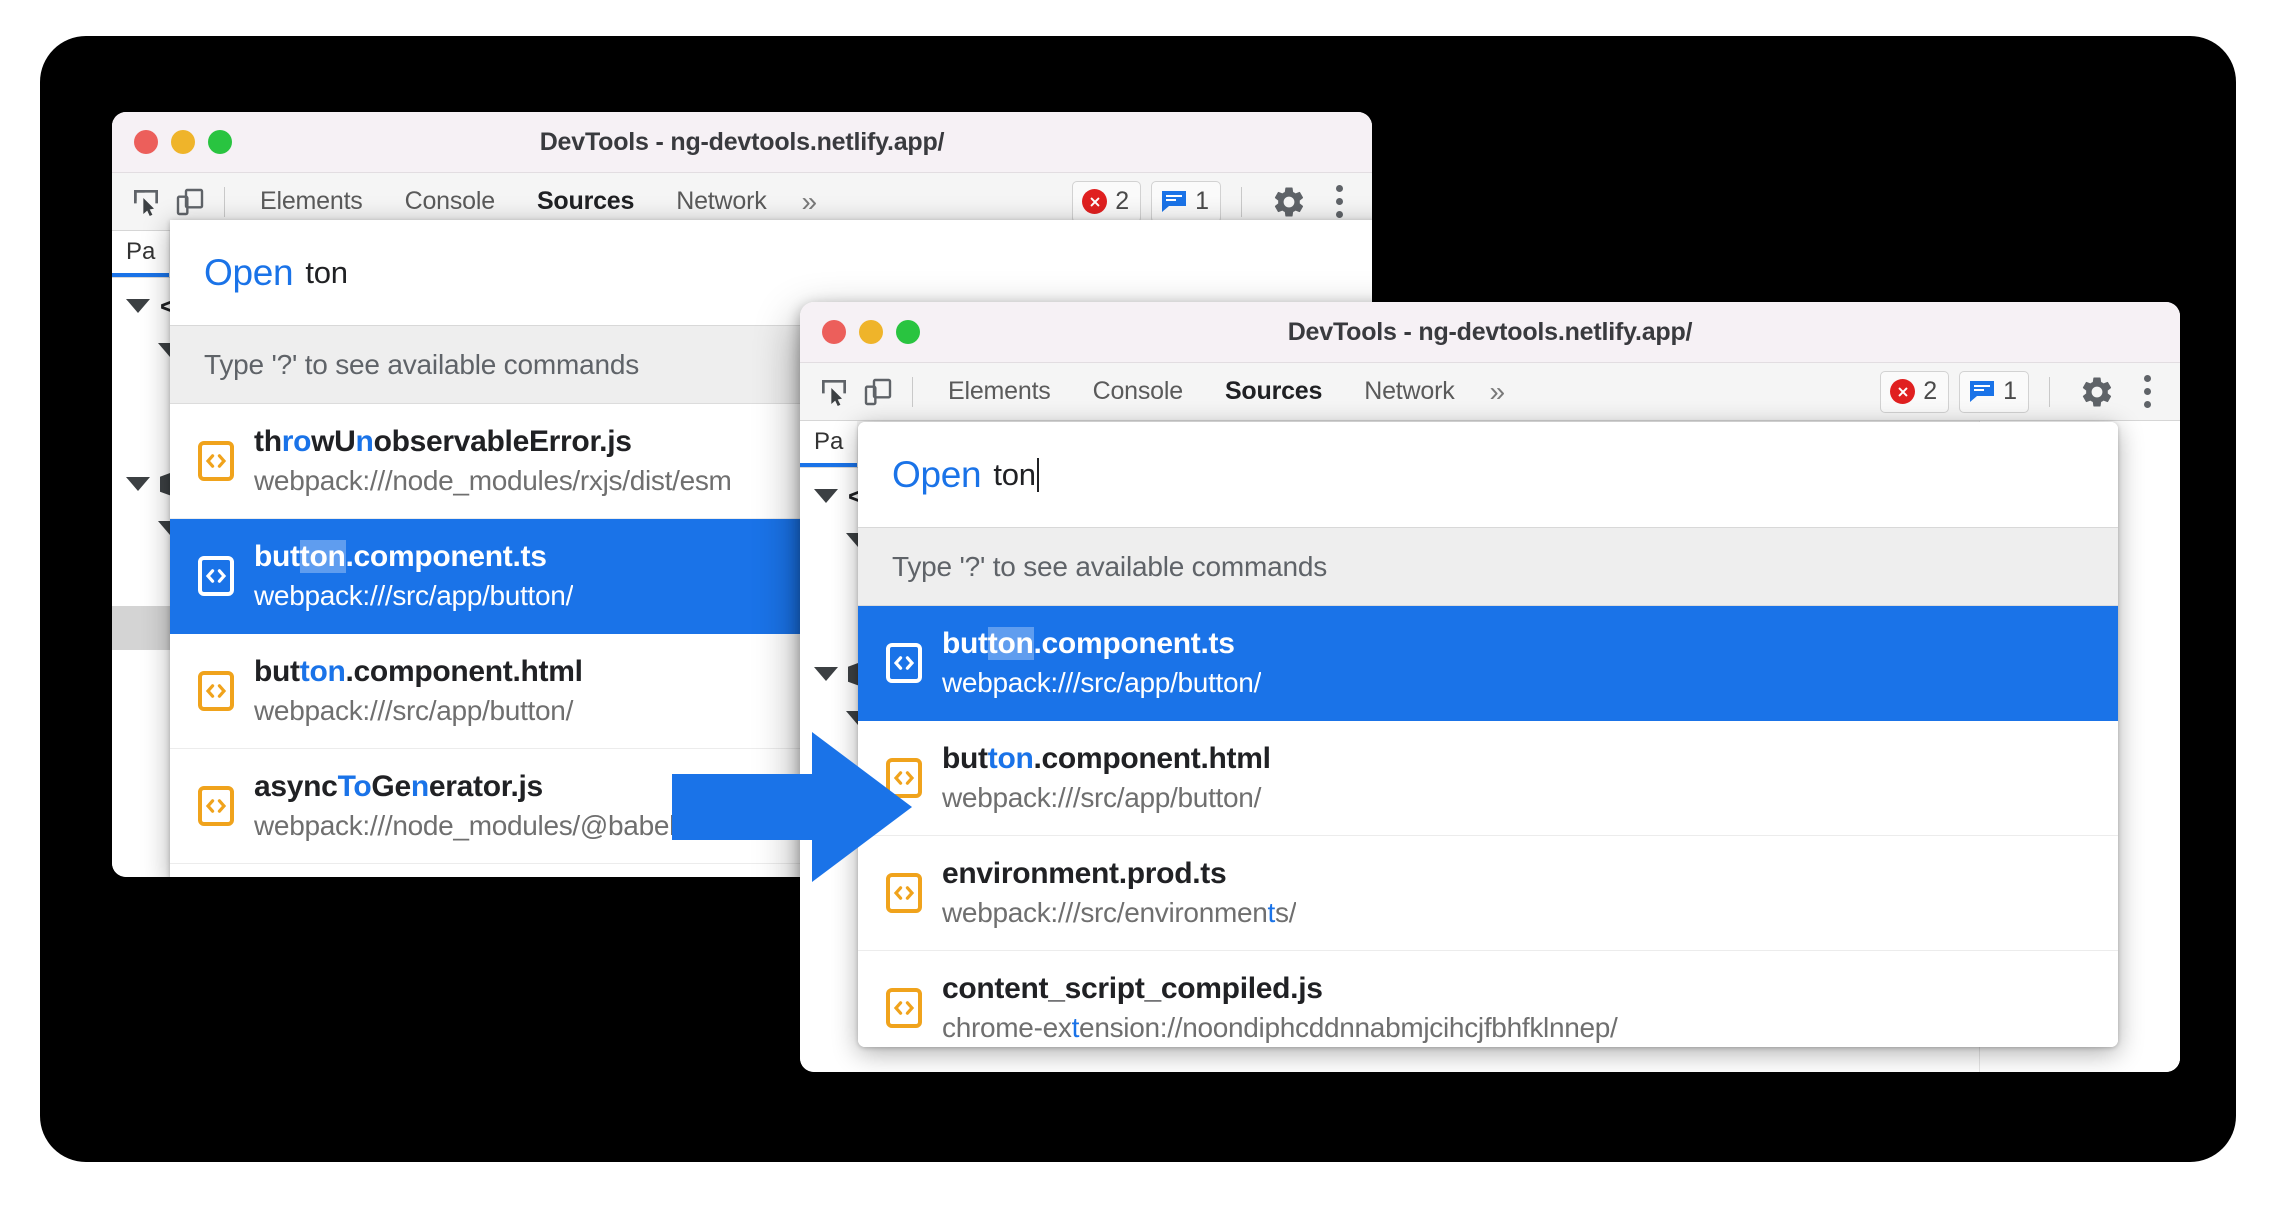 The width and height of the screenshot is (2276, 1210). Describe the element at coordinates (224, 201) in the screenshot. I see `toolbar-divider` at that location.